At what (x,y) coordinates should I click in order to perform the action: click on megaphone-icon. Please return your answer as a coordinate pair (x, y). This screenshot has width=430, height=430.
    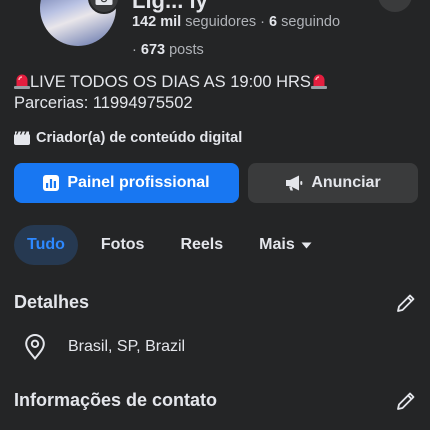
    Looking at the image, I should click on (294, 183).